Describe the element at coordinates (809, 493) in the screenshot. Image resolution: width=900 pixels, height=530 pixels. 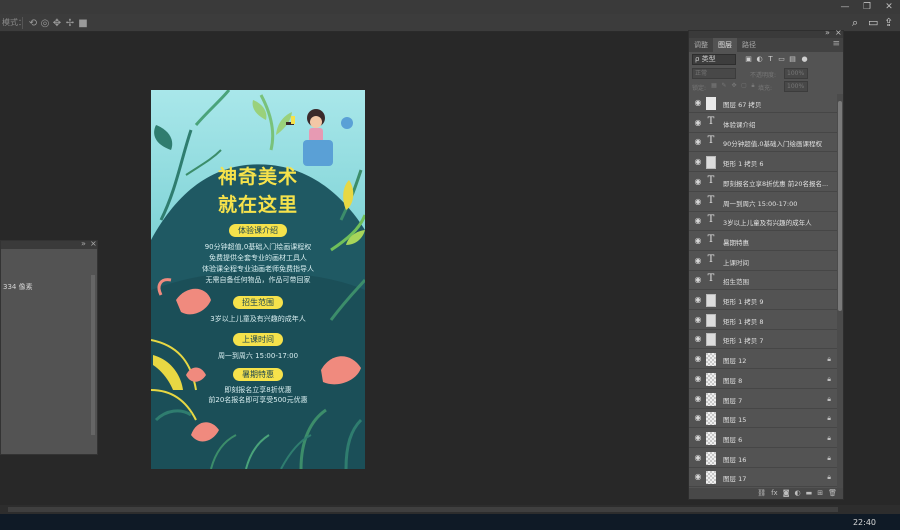
I see `group-icon: ▬` at that location.